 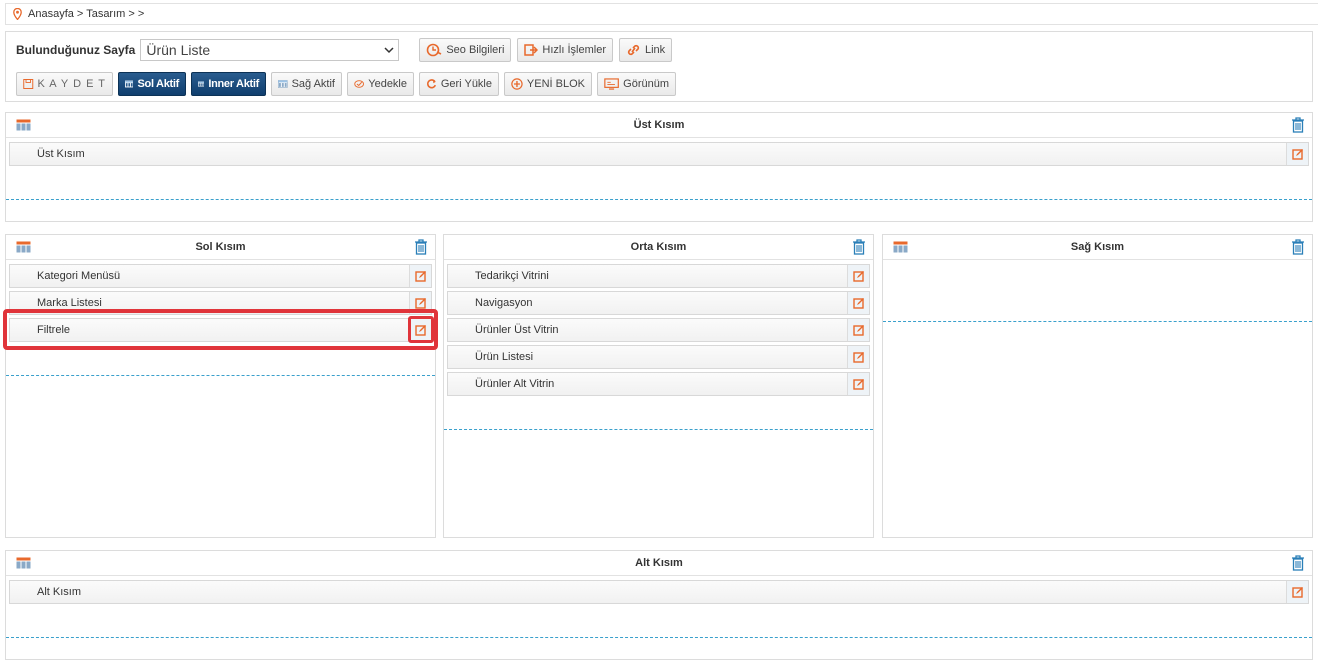 I want to click on new-block-button: YENİ BLOK, so click(x=548, y=84).